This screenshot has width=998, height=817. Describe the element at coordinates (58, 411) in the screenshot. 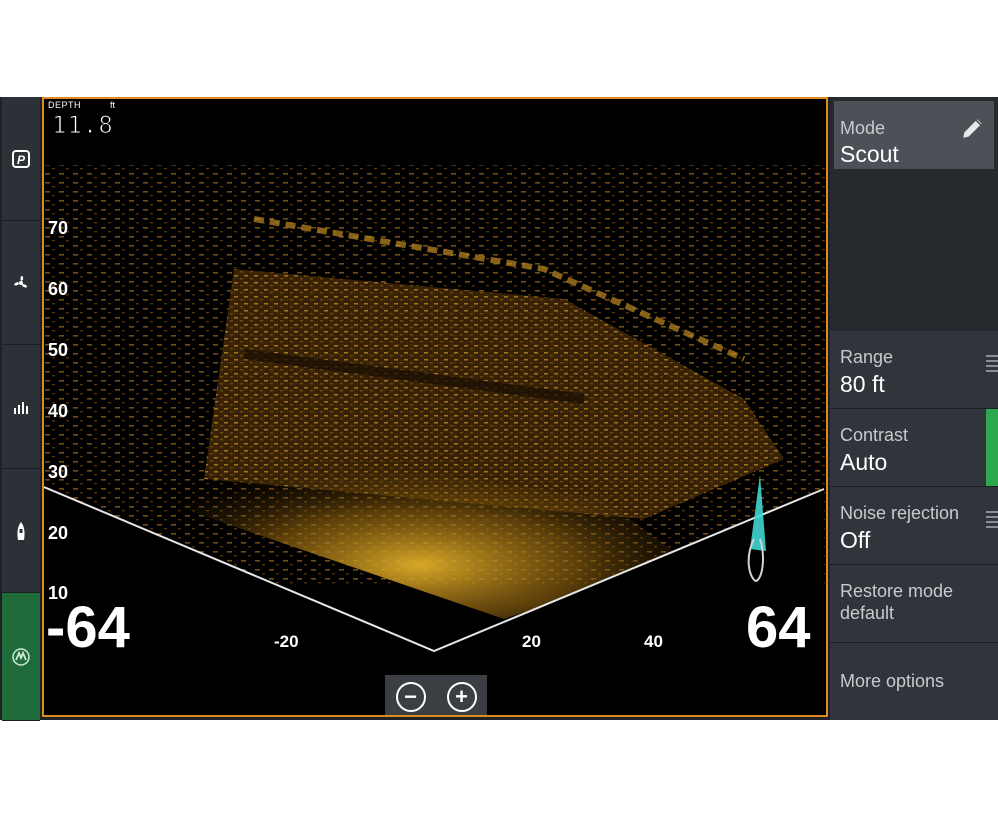

I see `depth-tick: 40` at that location.